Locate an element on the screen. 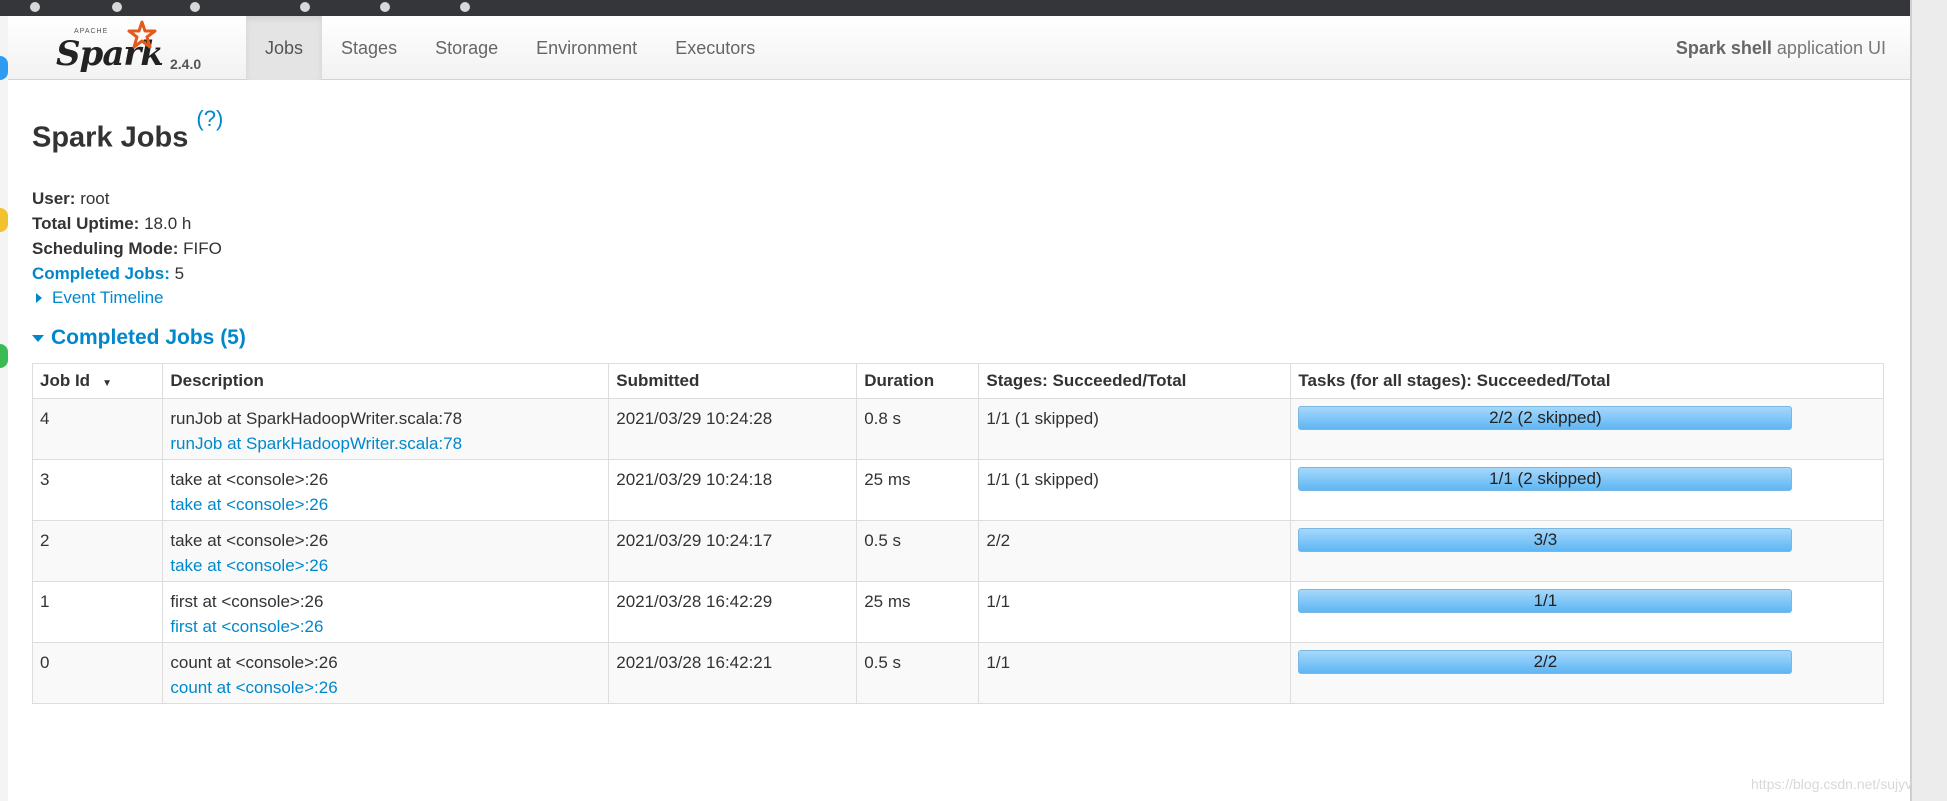  cell-tasks: 2/2 (2 skipped) is located at coordinates (1587, 429).